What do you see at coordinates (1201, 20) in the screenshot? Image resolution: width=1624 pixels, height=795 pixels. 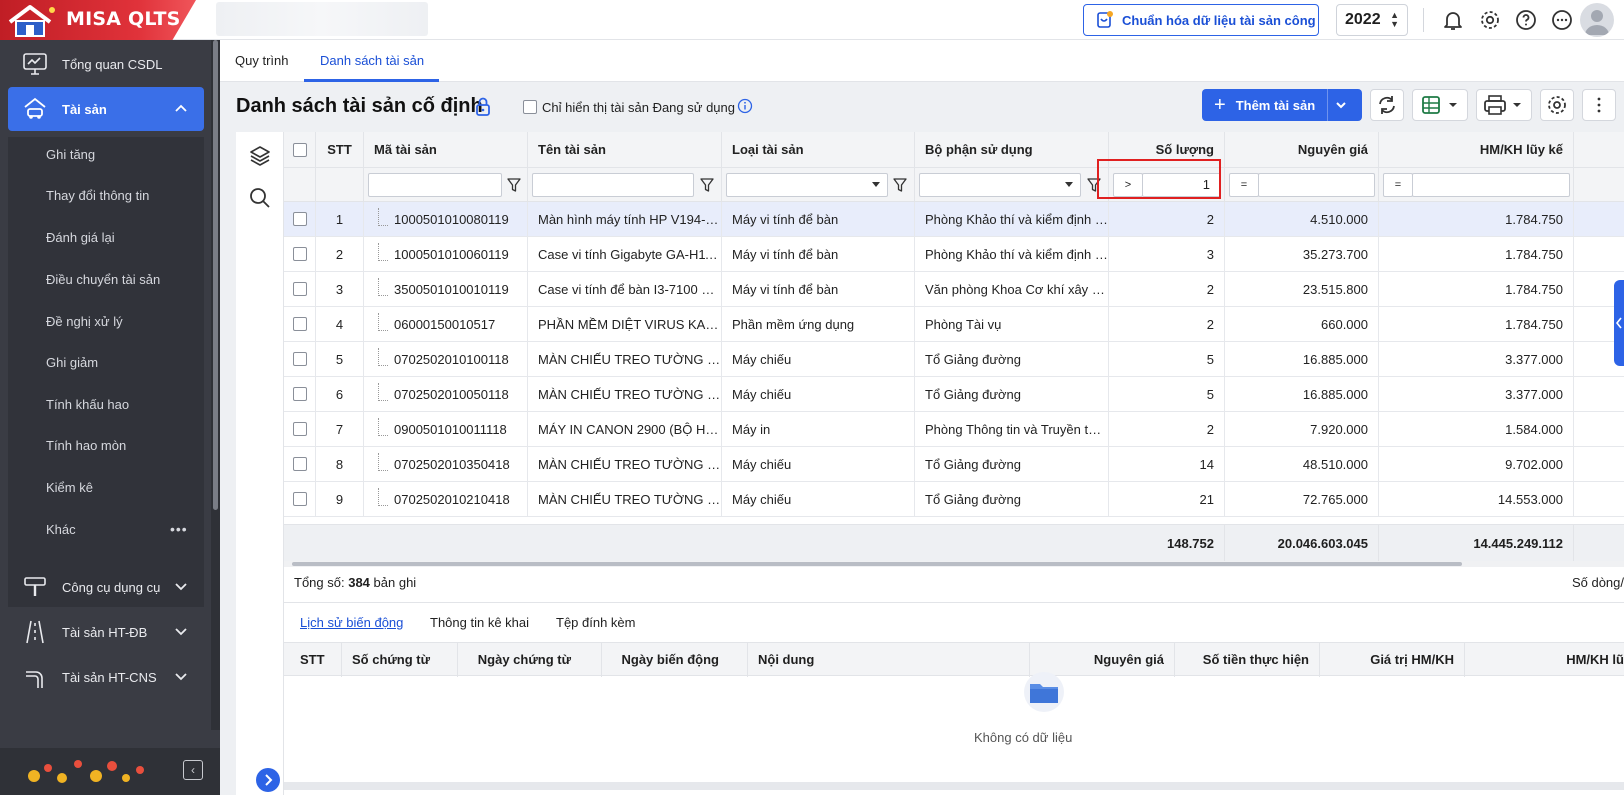 I see `standardize-data-button: Chuẩn hóa dữ liệu tài sản công` at bounding box center [1201, 20].